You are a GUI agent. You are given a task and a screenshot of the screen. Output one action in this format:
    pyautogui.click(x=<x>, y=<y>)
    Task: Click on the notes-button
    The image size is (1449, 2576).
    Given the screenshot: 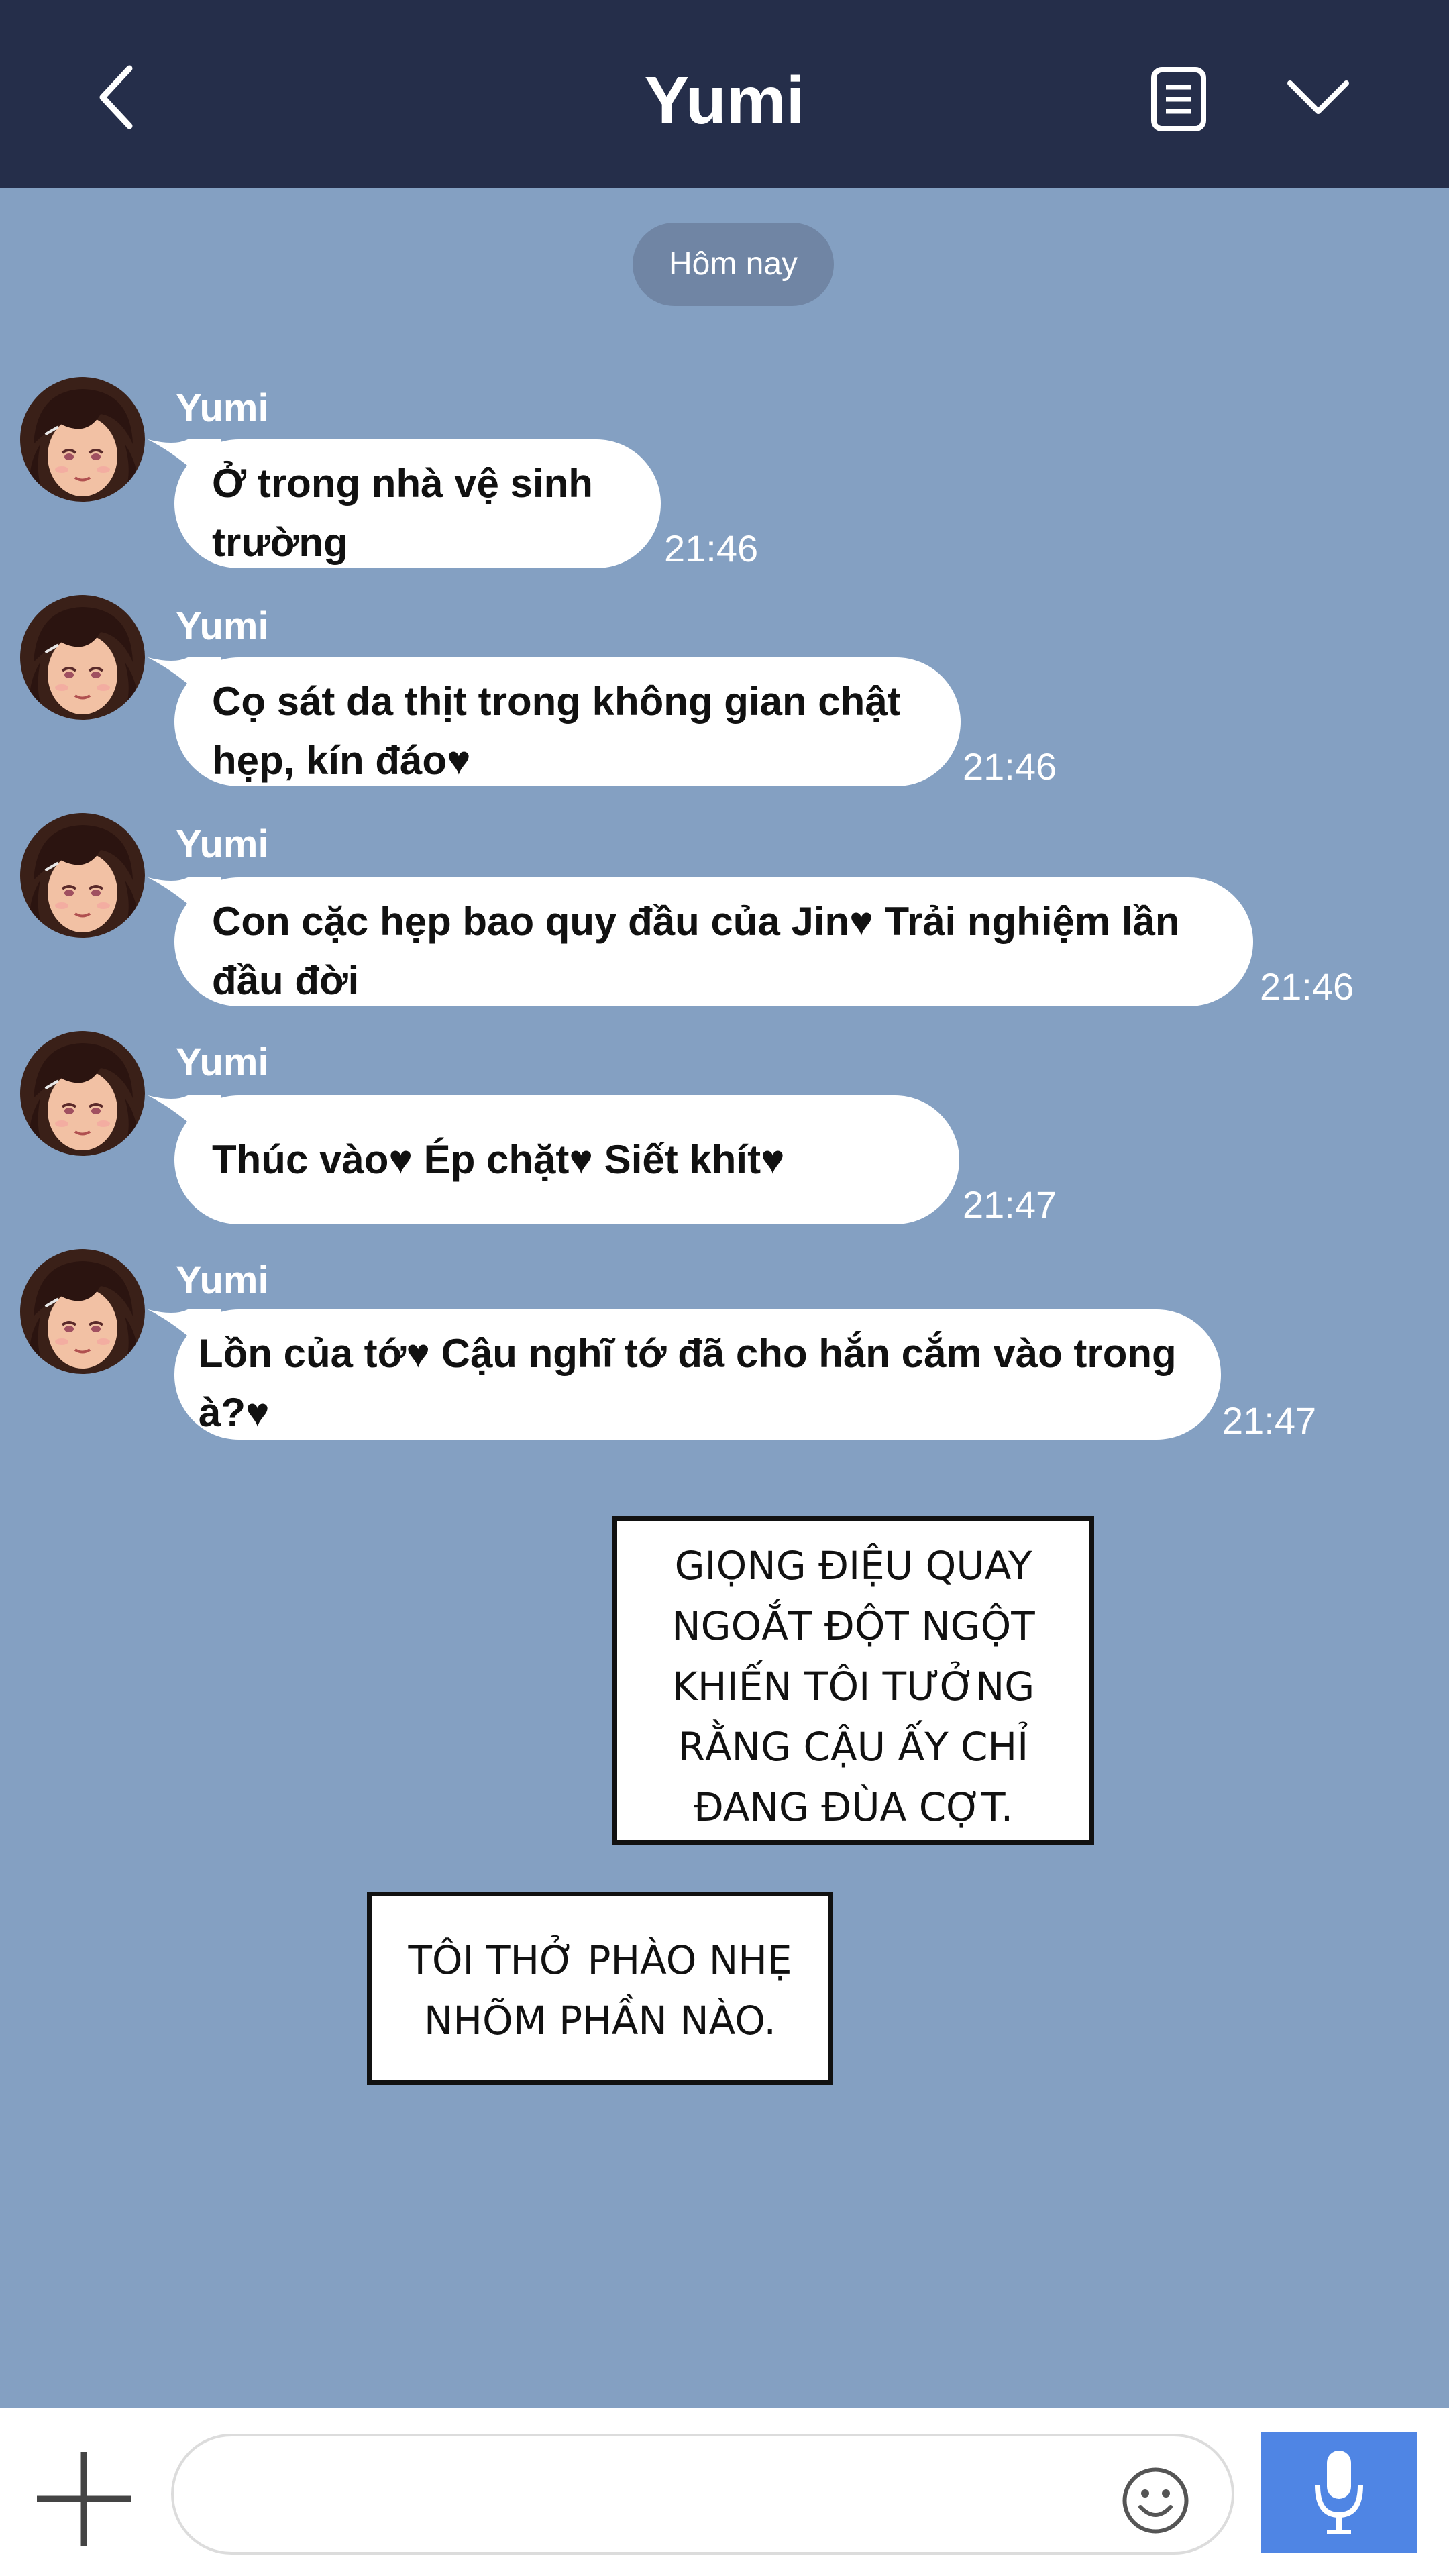 What is the action you would take?
    pyautogui.click(x=1179, y=99)
    